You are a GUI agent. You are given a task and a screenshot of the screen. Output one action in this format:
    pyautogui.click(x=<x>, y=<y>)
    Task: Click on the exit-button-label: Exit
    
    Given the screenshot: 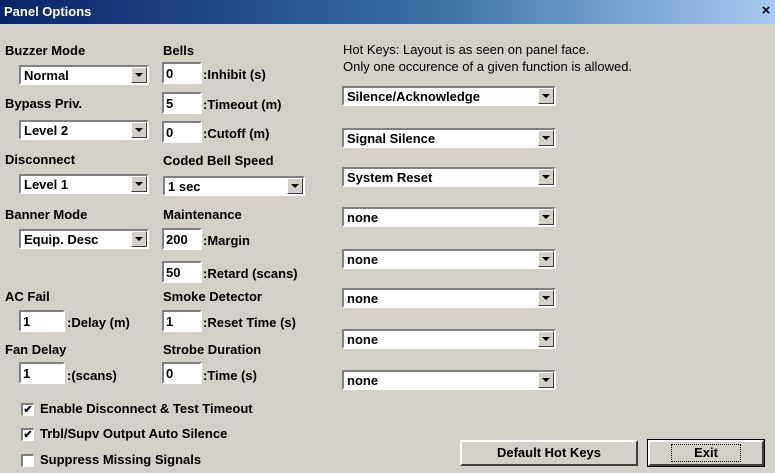 What is the action you would take?
    pyautogui.click(x=706, y=453)
    